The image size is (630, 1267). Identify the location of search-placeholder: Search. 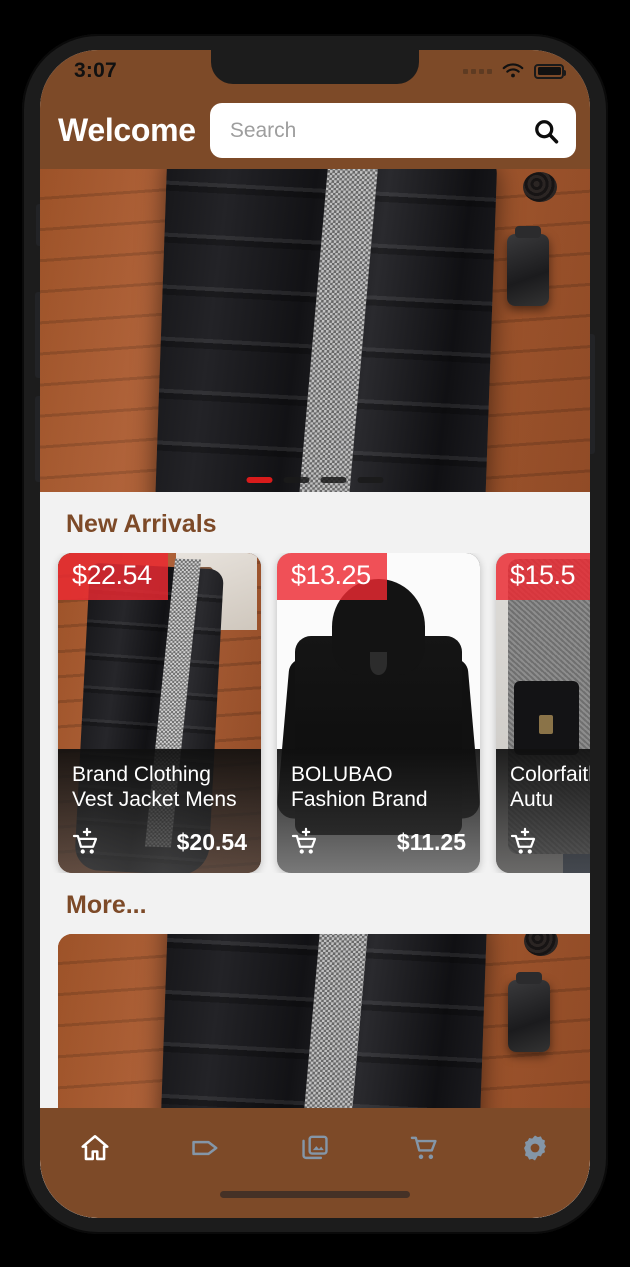
(263, 130).